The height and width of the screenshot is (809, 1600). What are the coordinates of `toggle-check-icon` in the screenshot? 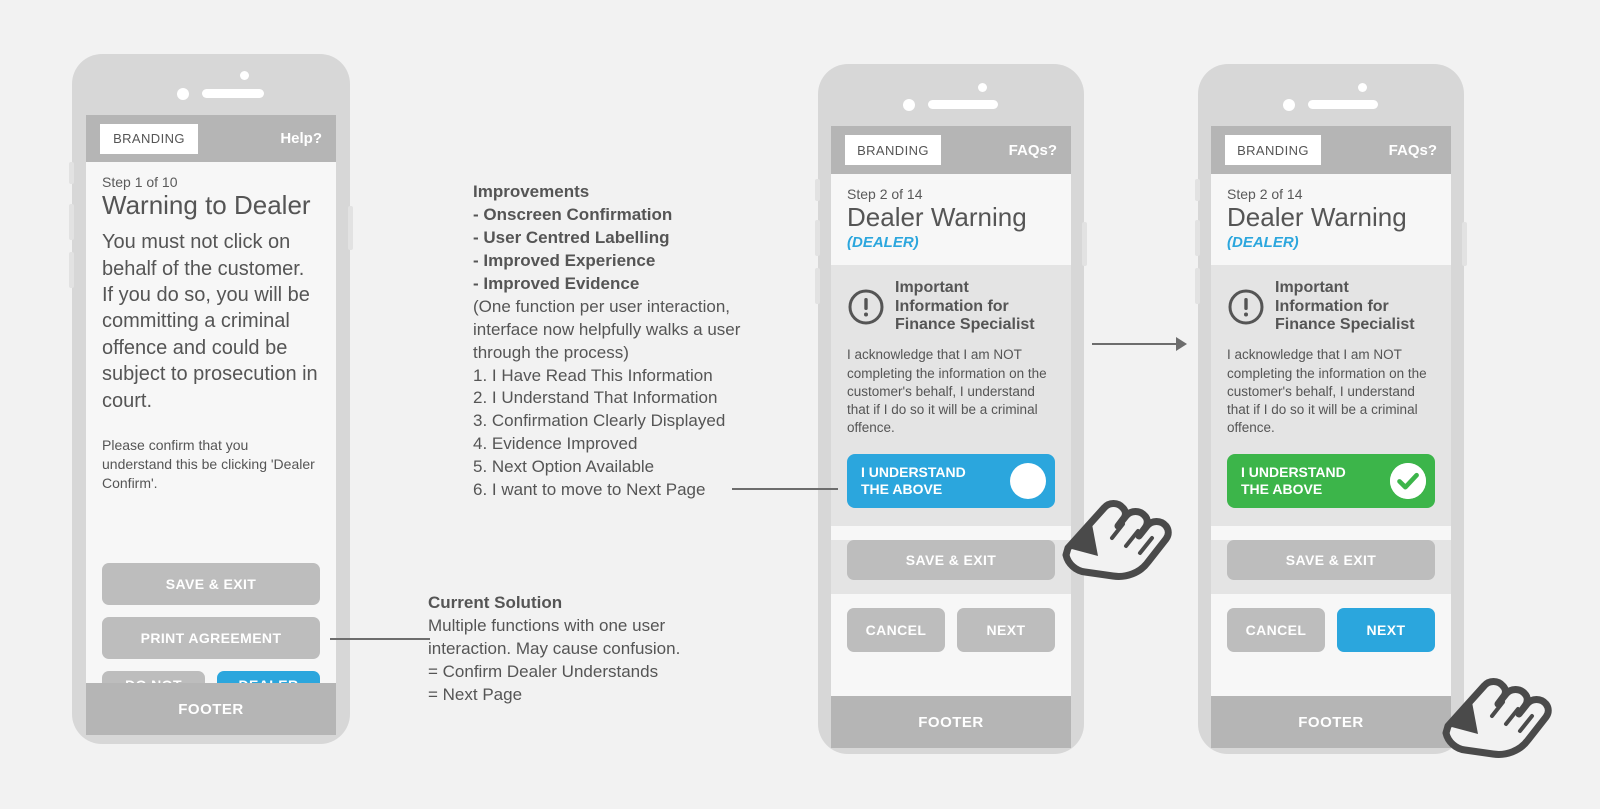 It's located at (1408, 480).